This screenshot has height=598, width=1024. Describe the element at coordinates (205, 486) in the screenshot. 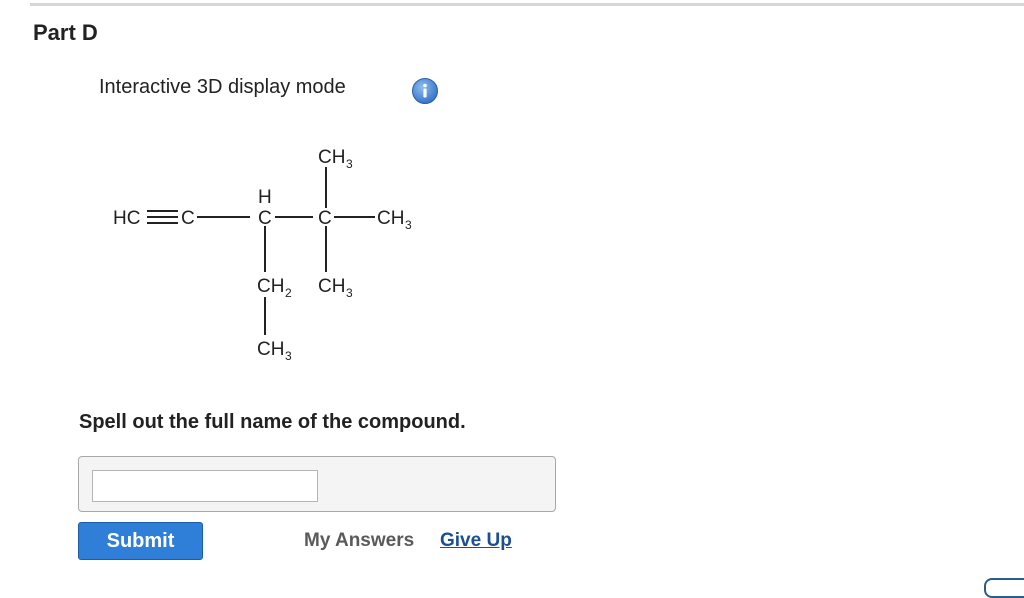

I see `answer-input` at that location.